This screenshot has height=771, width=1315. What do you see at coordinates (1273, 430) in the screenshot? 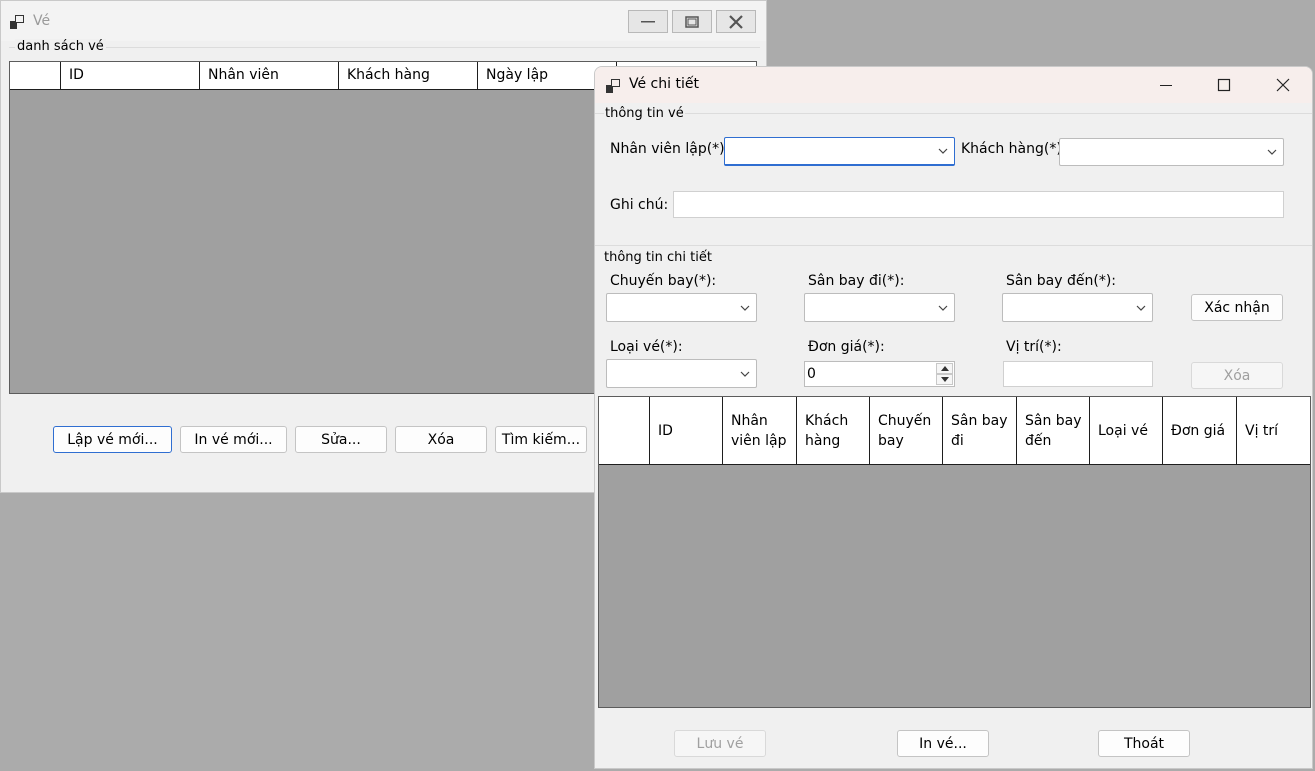
I see `column-header-vi-tri: Vị trí` at bounding box center [1273, 430].